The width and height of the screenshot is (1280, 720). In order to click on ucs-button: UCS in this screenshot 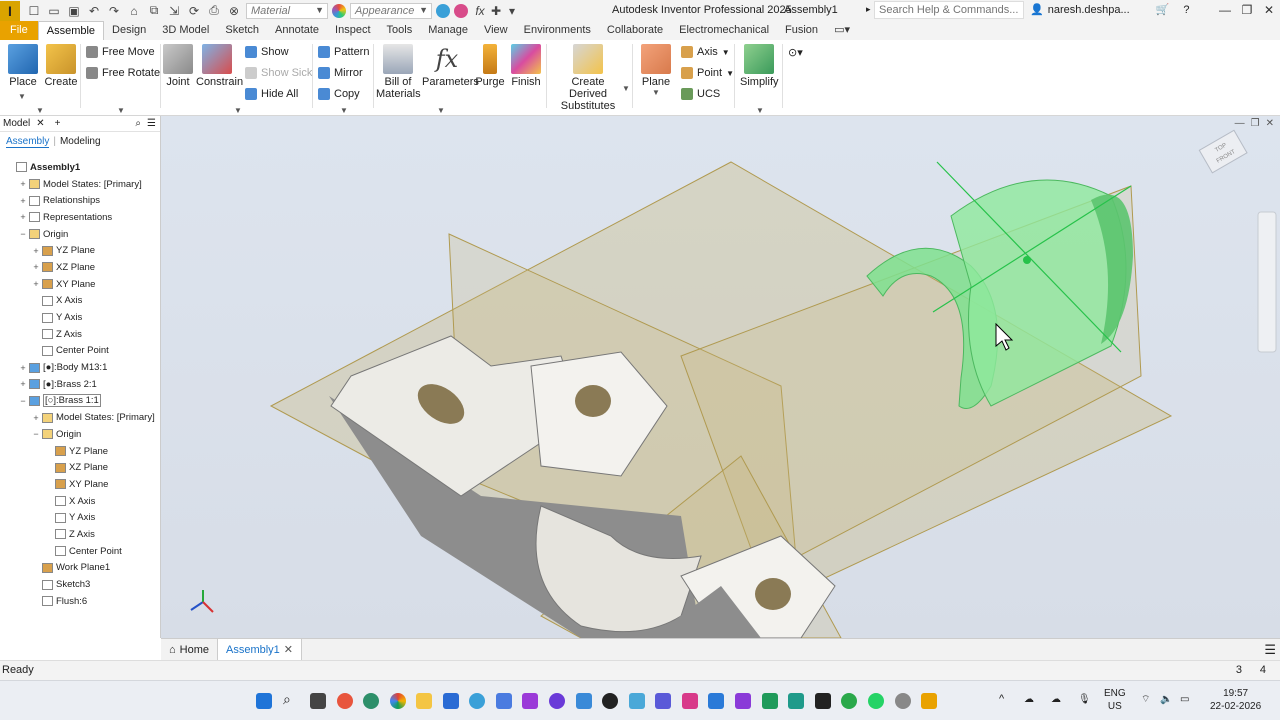, I will do `click(700, 94)`.